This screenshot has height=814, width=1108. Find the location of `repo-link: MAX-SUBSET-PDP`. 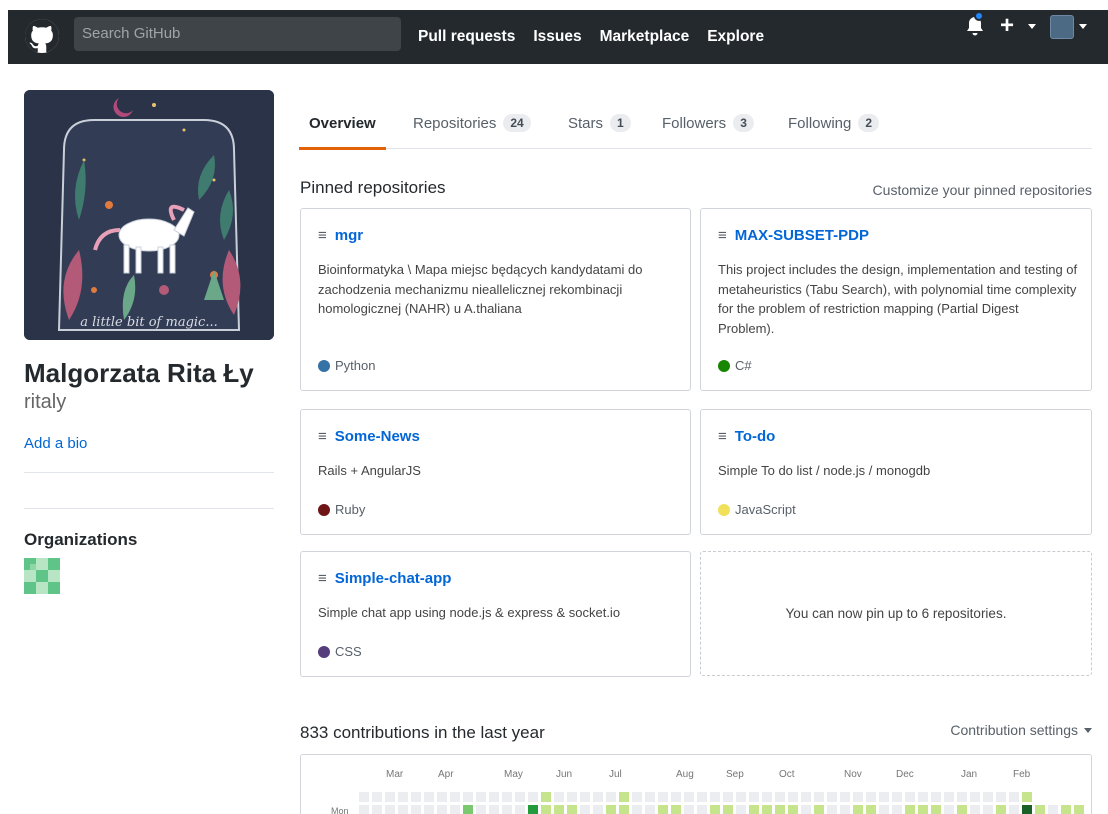

repo-link: MAX-SUBSET-PDP is located at coordinates (802, 235).